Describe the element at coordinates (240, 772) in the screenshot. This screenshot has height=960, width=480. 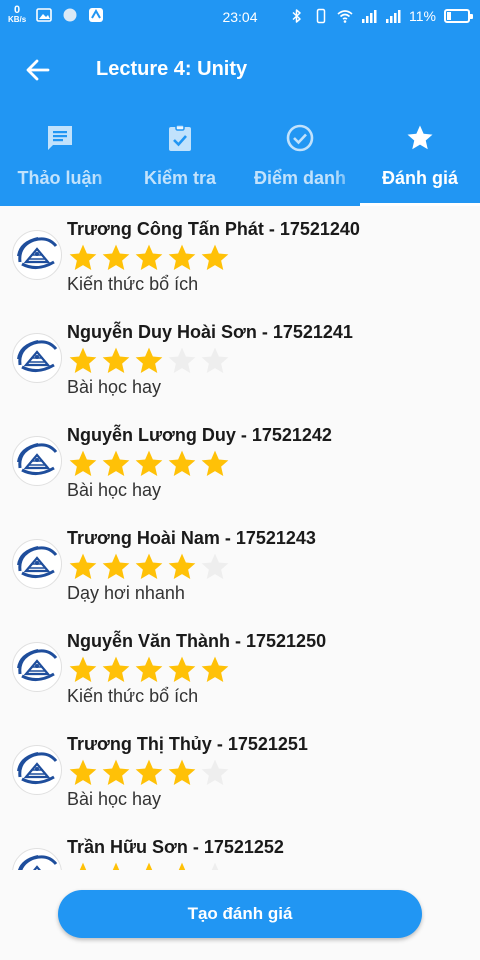
I see `list-item: Trương Thị Thủy - 17521251 Bài học hay` at that location.